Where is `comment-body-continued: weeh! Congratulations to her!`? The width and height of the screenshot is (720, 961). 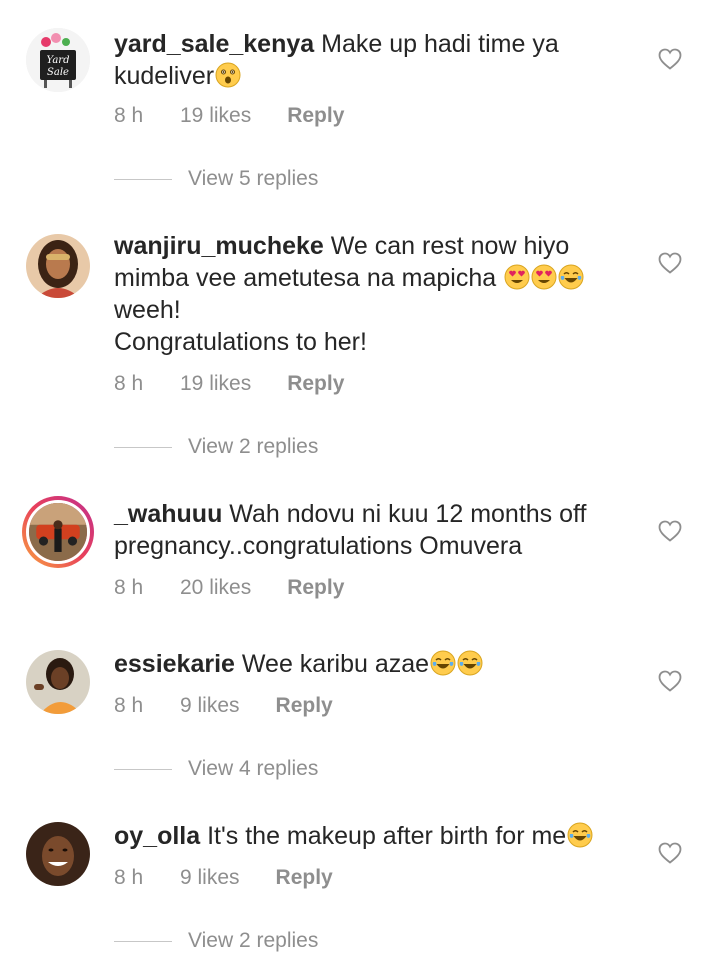
comment-body-continued: weeh! Congratulations to her! is located at coordinates (240, 326).